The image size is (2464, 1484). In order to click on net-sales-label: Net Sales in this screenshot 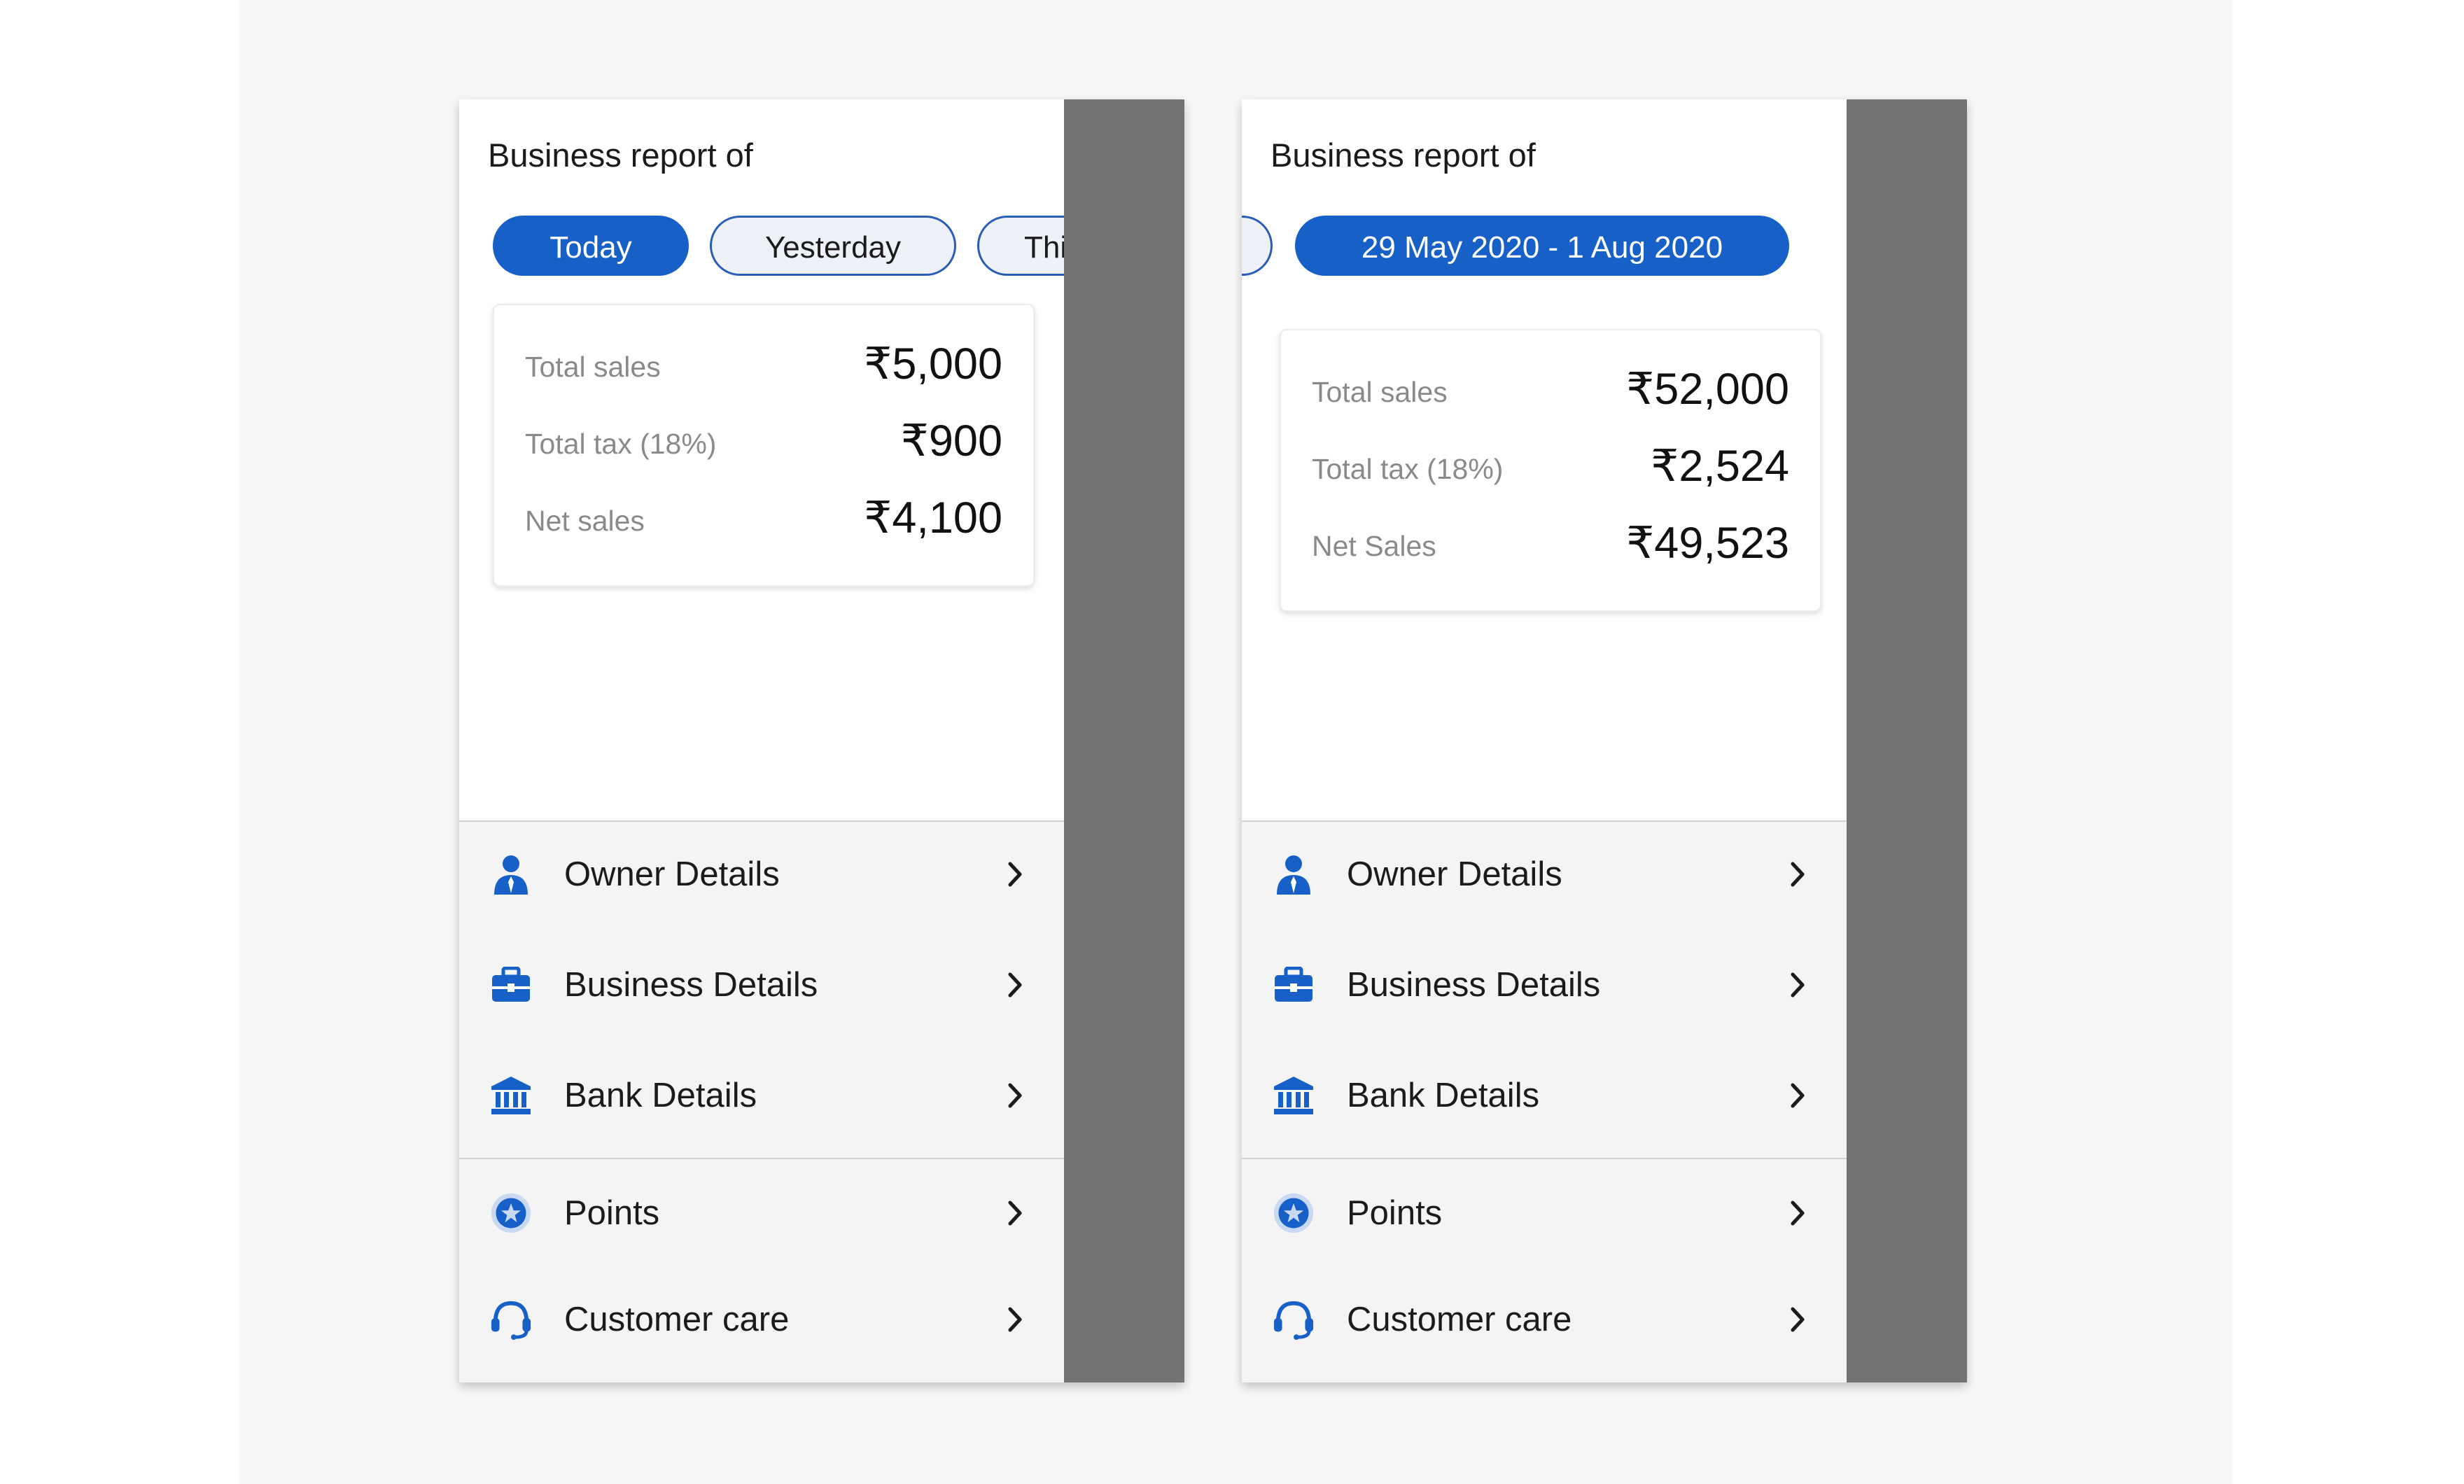, I will do `click(1374, 546)`.